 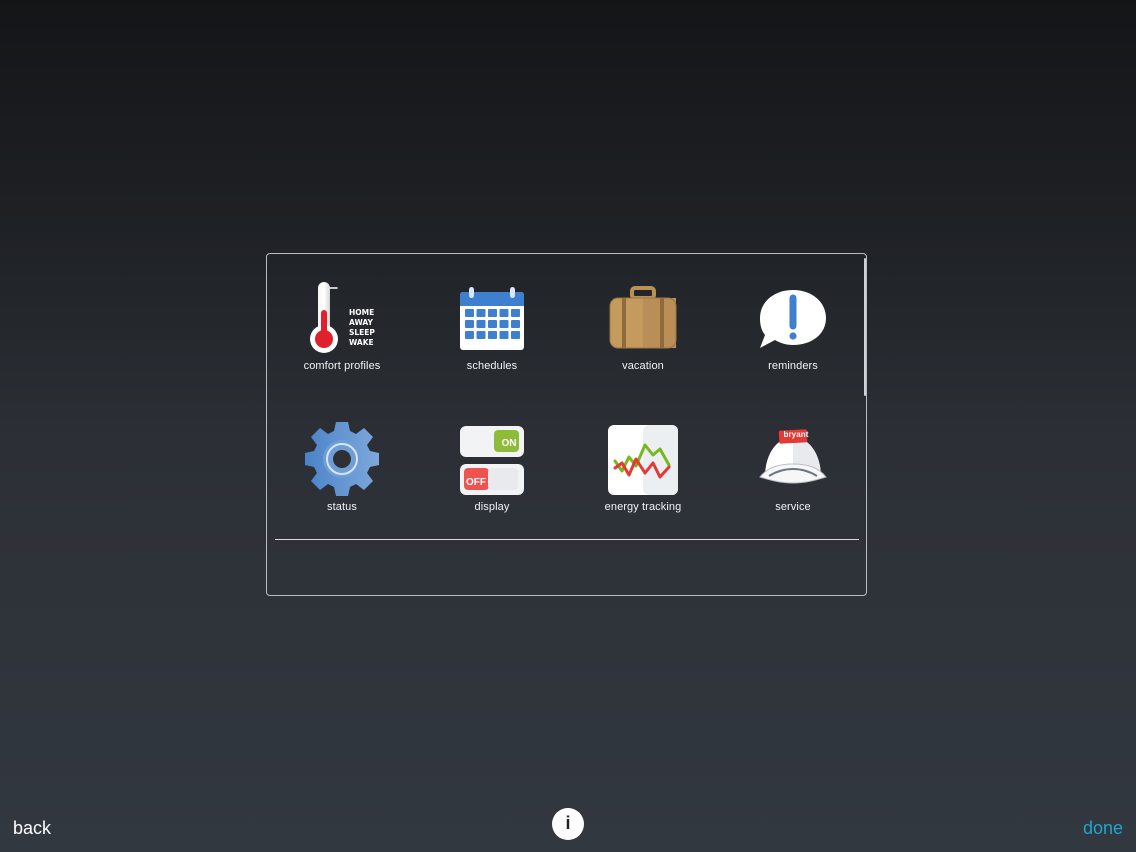 What do you see at coordinates (342, 366) in the screenshot?
I see `comfort-profiles-label: comfort profiles` at bounding box center [342, 366].